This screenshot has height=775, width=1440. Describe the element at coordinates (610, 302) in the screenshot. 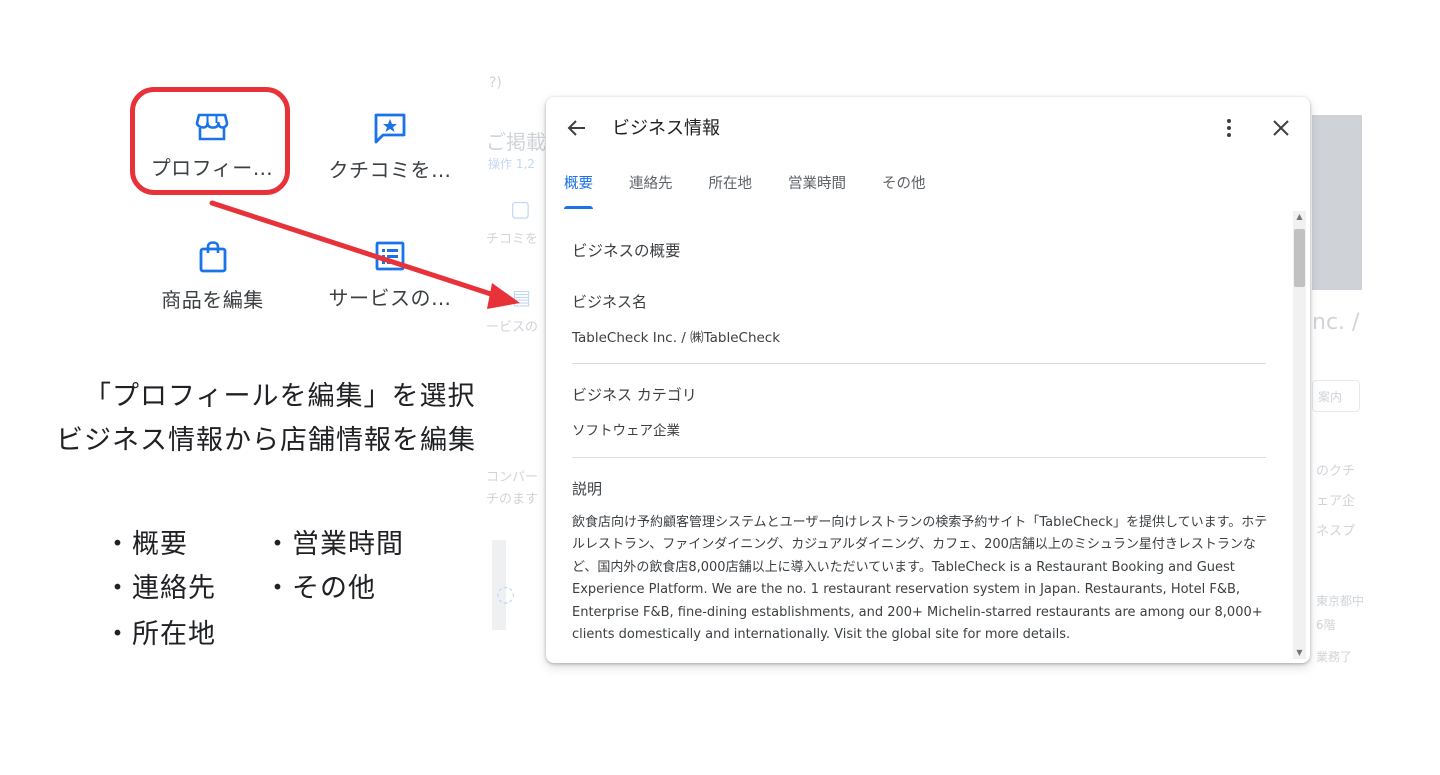

I see `business-name-label: ビジネス名` at that location.